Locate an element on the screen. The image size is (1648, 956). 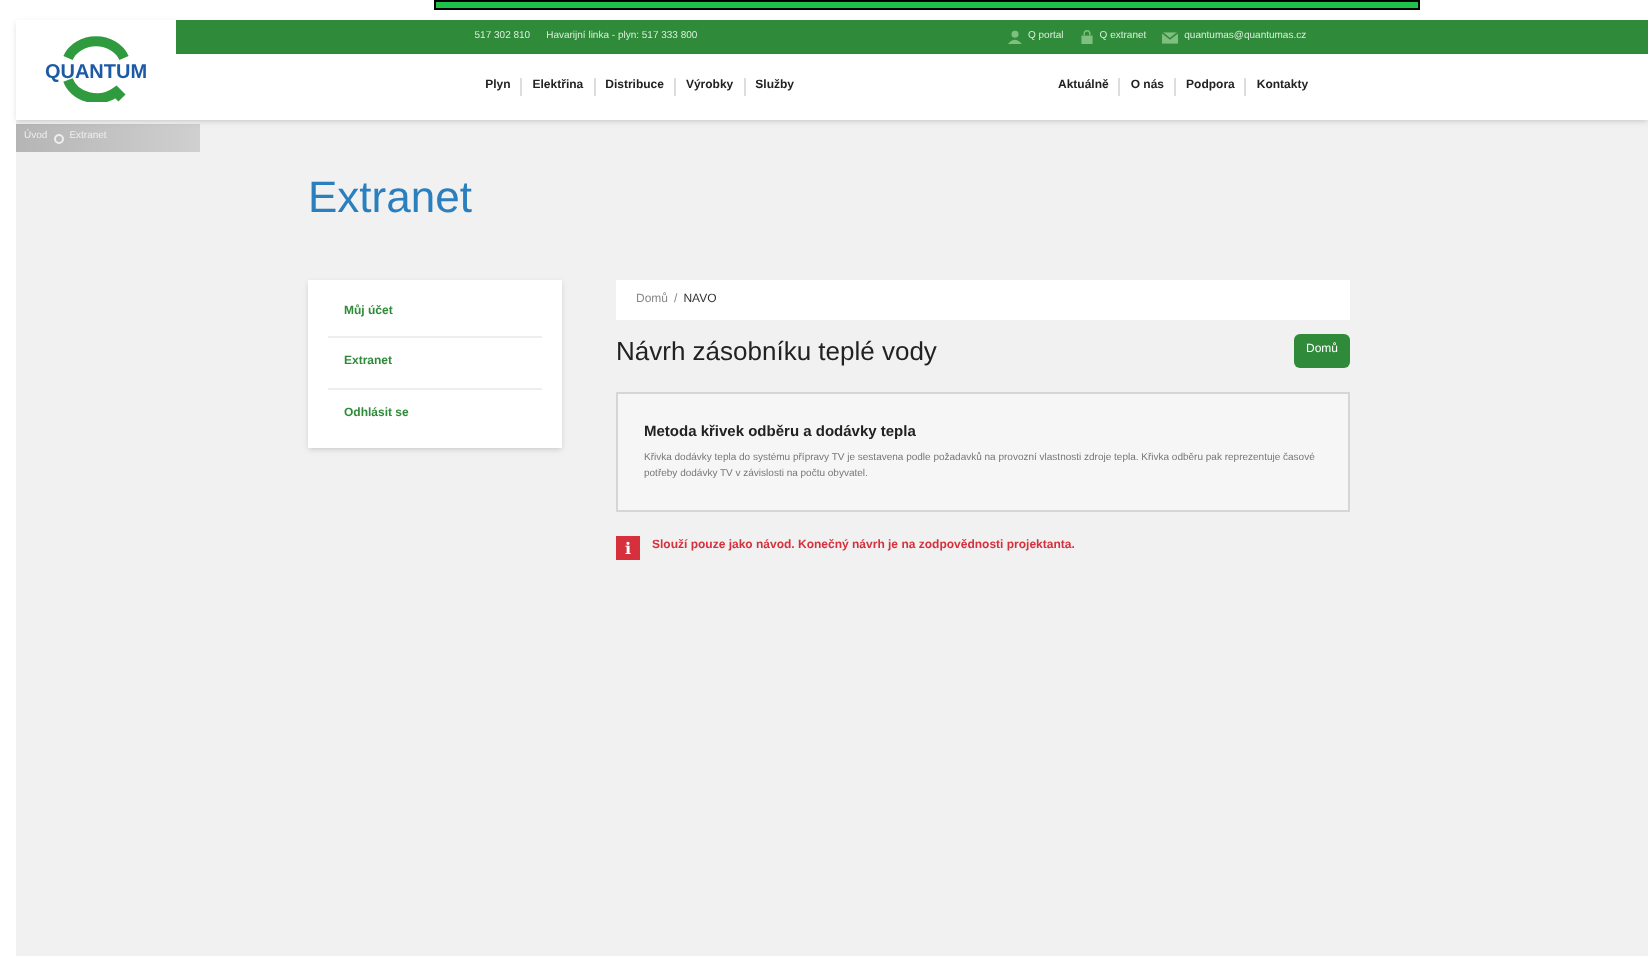
heading: Návrh zásobníku teplé vody is located at coordinates (776, 352).